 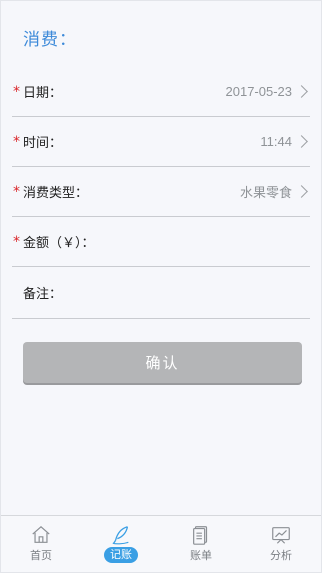 What do you see at coordinates (161, 242) in the screenshot?
I see `amount-row: * 金额（￥）：` at bounding box center [161, 242].